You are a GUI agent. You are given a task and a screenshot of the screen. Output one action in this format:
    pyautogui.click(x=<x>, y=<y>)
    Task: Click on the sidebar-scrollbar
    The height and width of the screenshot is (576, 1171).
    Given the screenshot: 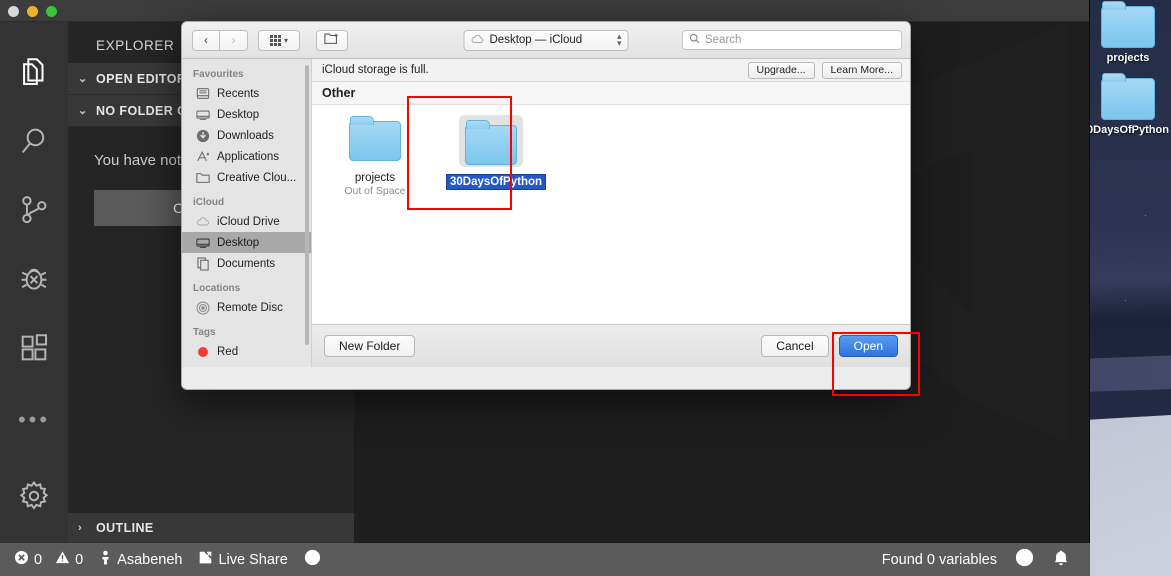 What is the action you would take?
    pyautogui.click(x=307, y=205)
    